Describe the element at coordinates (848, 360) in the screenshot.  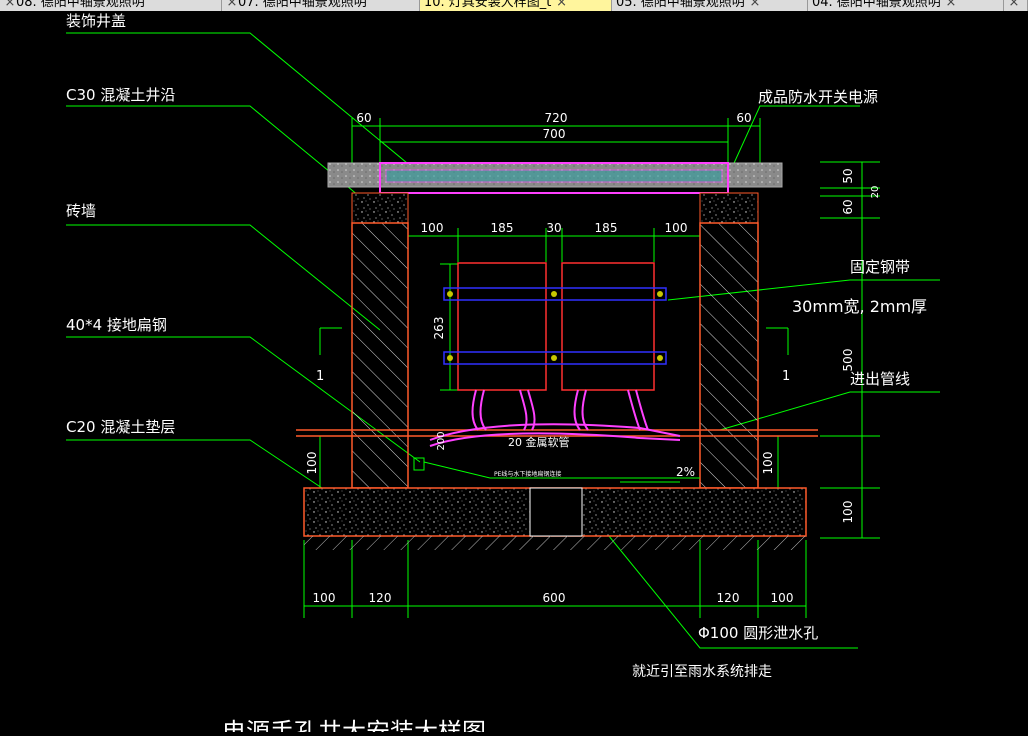
I see `dim-right-500: 500` at that location.